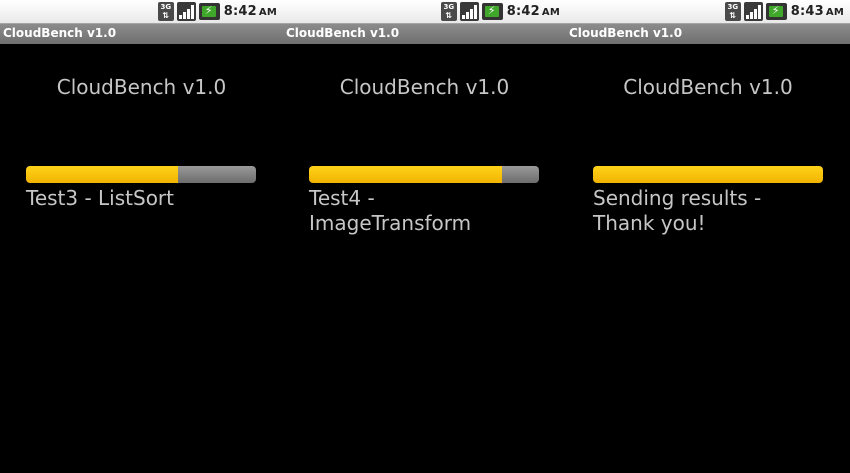  Describe the element at coordinates (390, 223) in the screenshot. I see `status-line: ImageTransform` at that location.